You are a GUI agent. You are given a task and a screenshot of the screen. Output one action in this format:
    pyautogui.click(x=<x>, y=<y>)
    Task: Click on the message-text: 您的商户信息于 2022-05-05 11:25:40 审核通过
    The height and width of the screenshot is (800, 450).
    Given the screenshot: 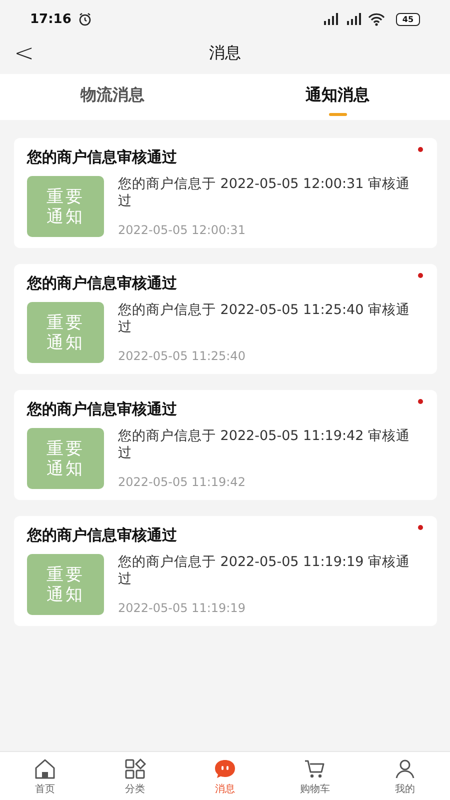 What is the action you would take?
    pyautogui.click(x=264, y=319)
    